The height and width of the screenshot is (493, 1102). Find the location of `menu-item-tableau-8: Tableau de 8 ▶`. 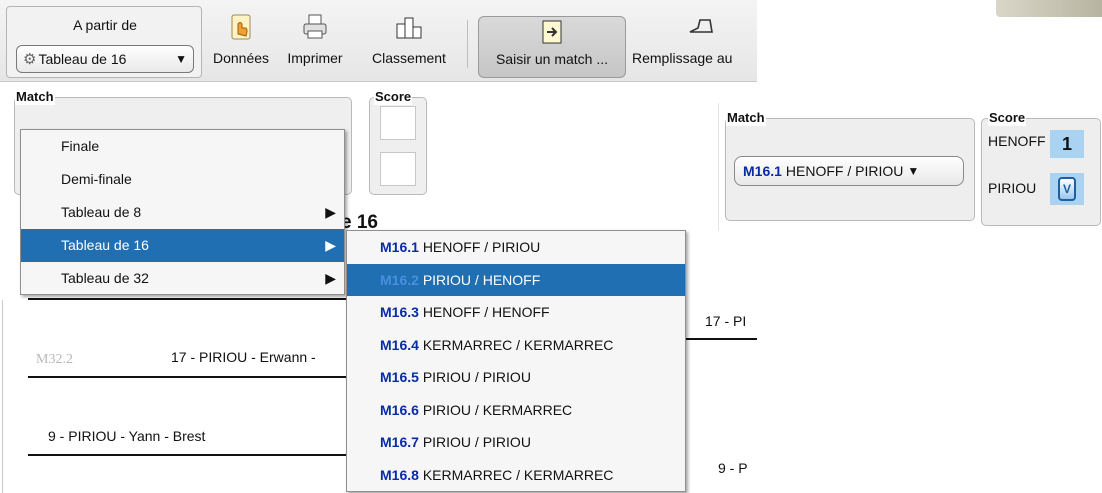

menu-item-tableau-8: Tableau de 8 ▶ is located at coordinates (182, 212).